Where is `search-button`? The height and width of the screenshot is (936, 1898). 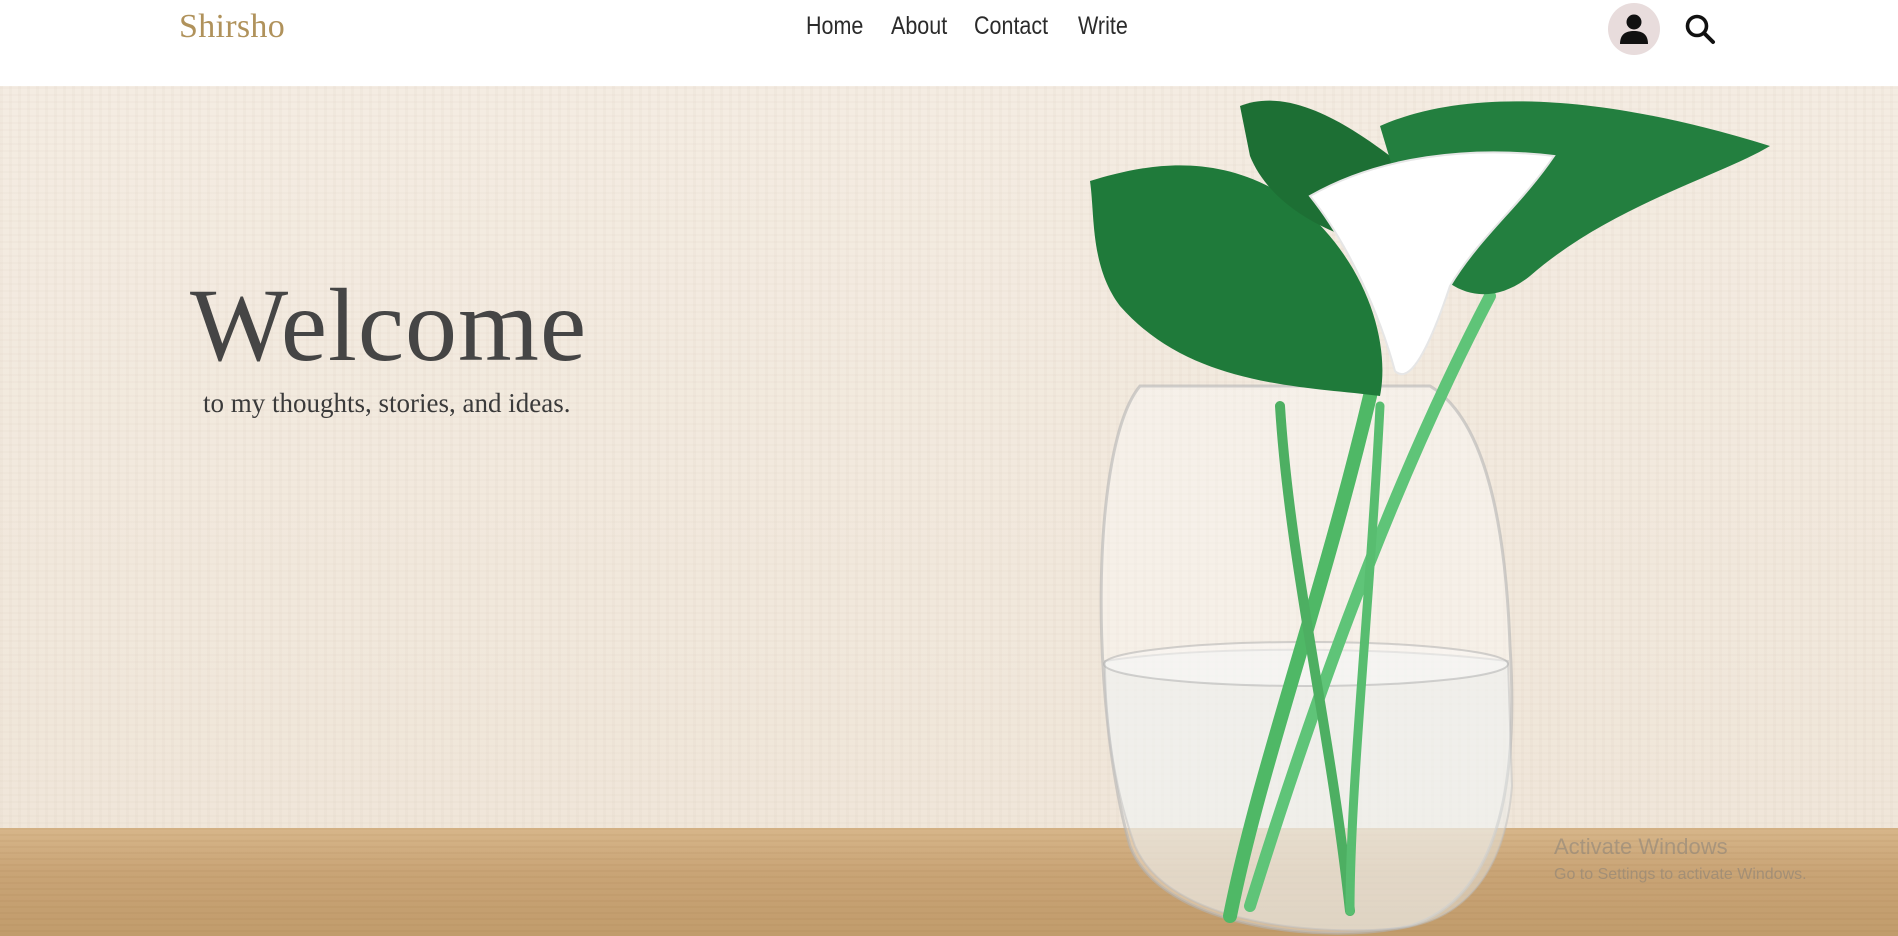 search-button is located at coordinates (1700, 29).